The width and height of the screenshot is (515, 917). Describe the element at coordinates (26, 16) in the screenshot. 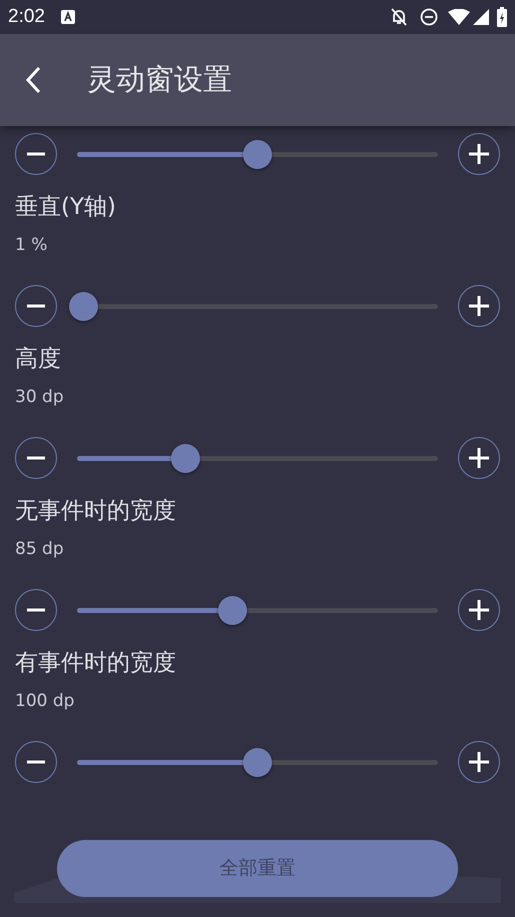

I see `status-time: 2:02` at that location.